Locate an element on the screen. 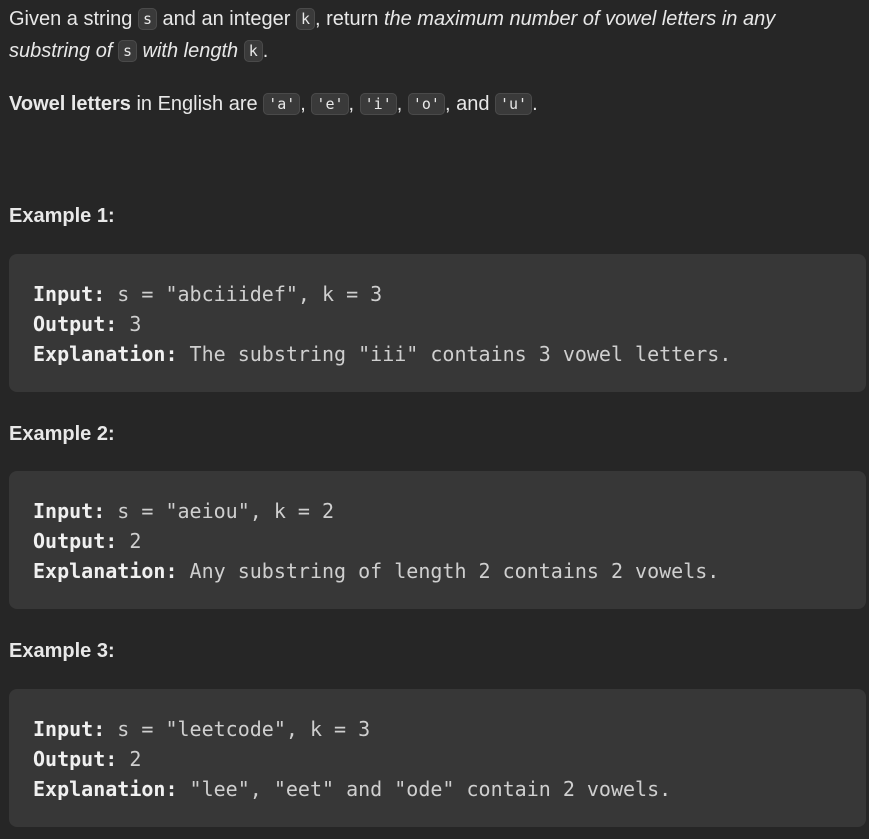  code-vowel-o: 'o' is located at coordinates (426, 104).